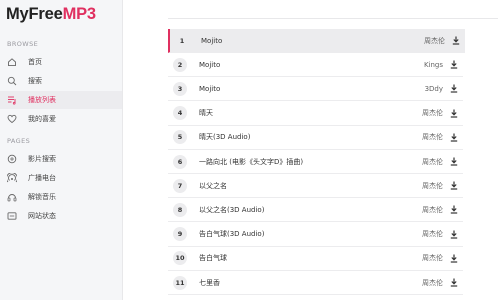 This screenshot has height=300, width=500. What do you see at coordinates (433, 88) in the screenshot?
I see `song-artist: 3Ddy` at bounding box center [433, 88].